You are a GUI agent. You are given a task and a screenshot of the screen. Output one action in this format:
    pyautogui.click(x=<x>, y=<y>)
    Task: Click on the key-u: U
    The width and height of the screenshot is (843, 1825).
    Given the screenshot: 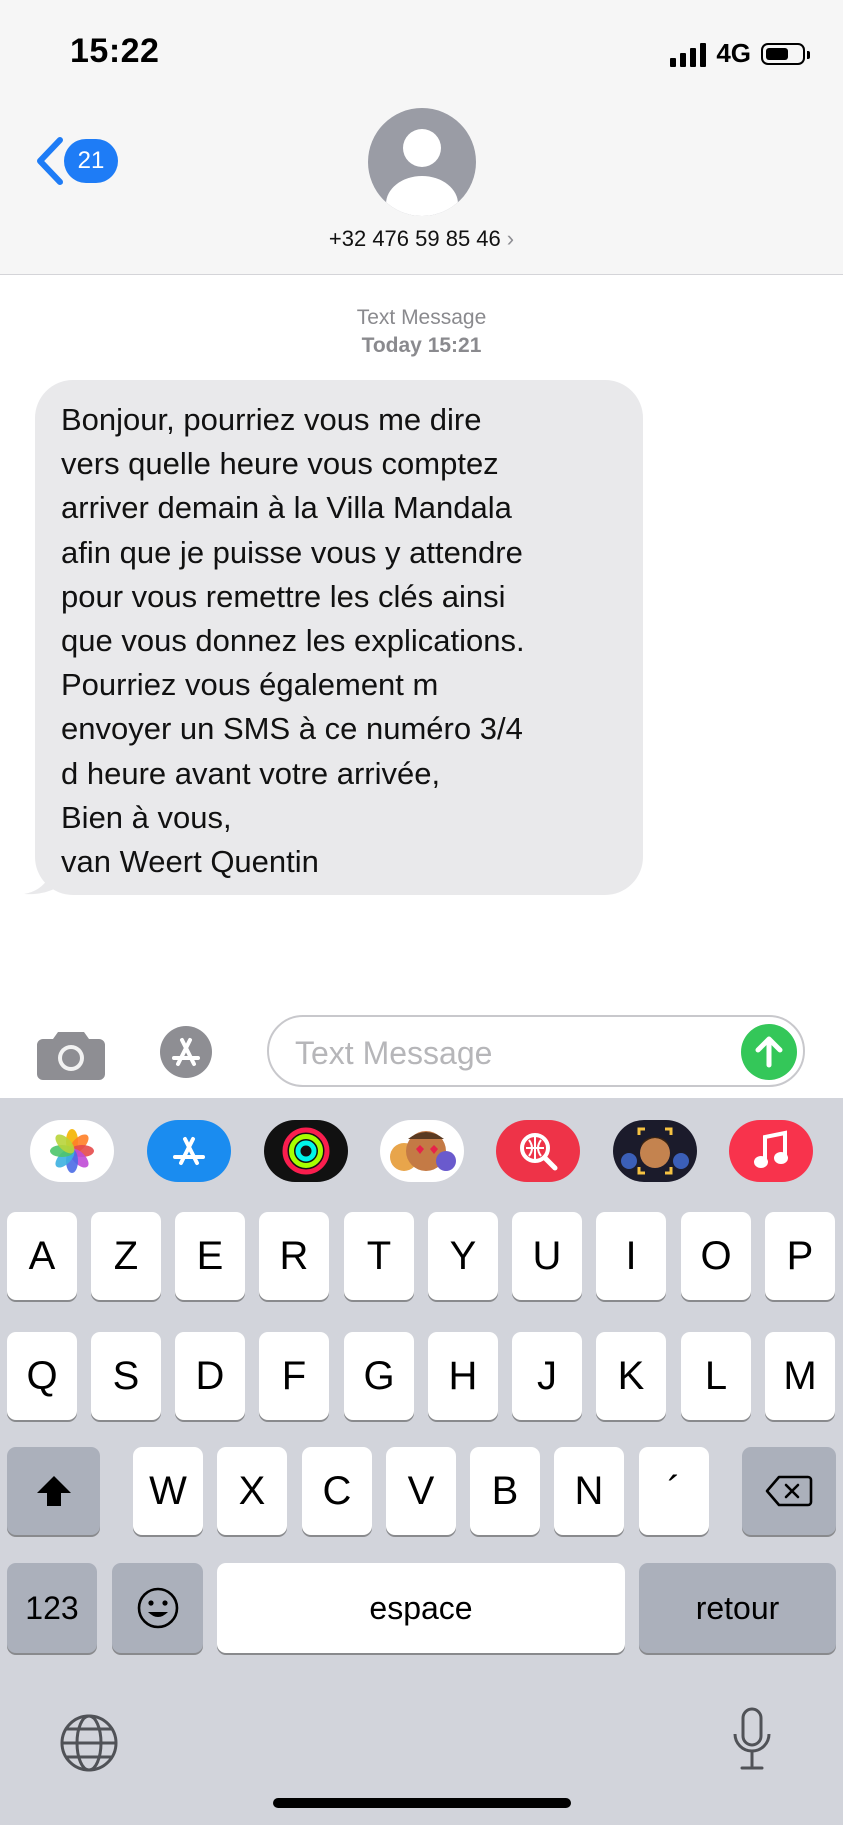 What is the action you would take?
    pyautogui.click(x=547, y=1256)
    